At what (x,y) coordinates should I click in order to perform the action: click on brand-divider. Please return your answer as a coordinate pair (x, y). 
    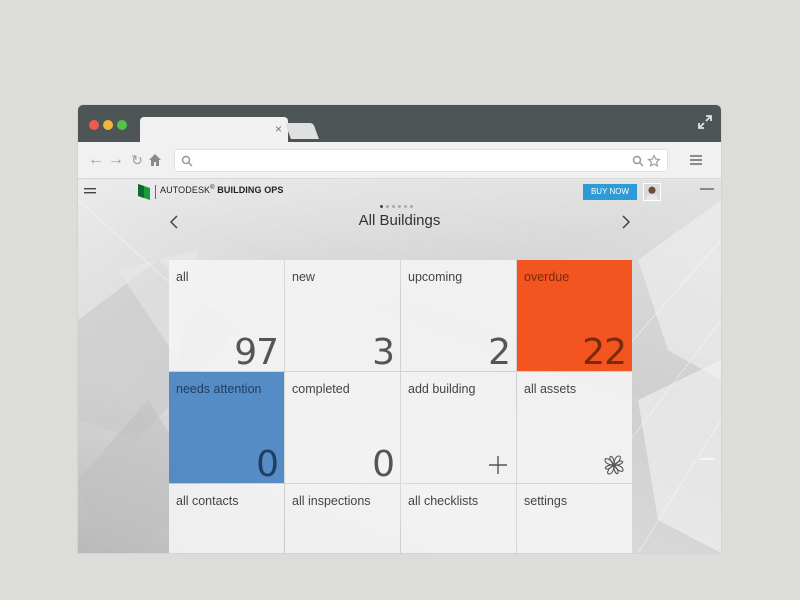
    Looking at the image, I should click on (155, 192).